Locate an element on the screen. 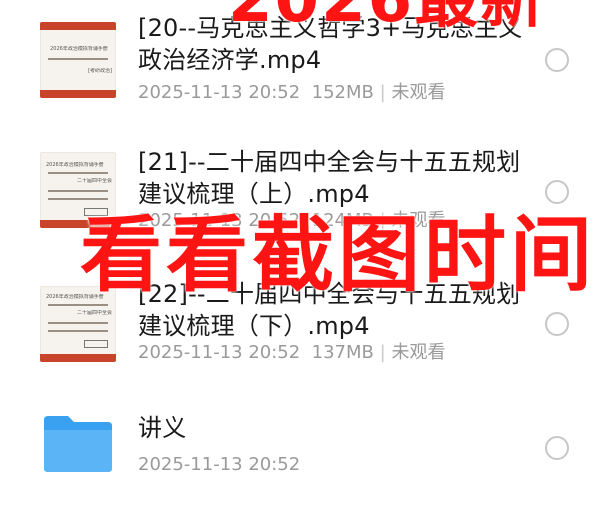  folder-date: 2025-11-13 20:52 is located at coordinates (219, 464).